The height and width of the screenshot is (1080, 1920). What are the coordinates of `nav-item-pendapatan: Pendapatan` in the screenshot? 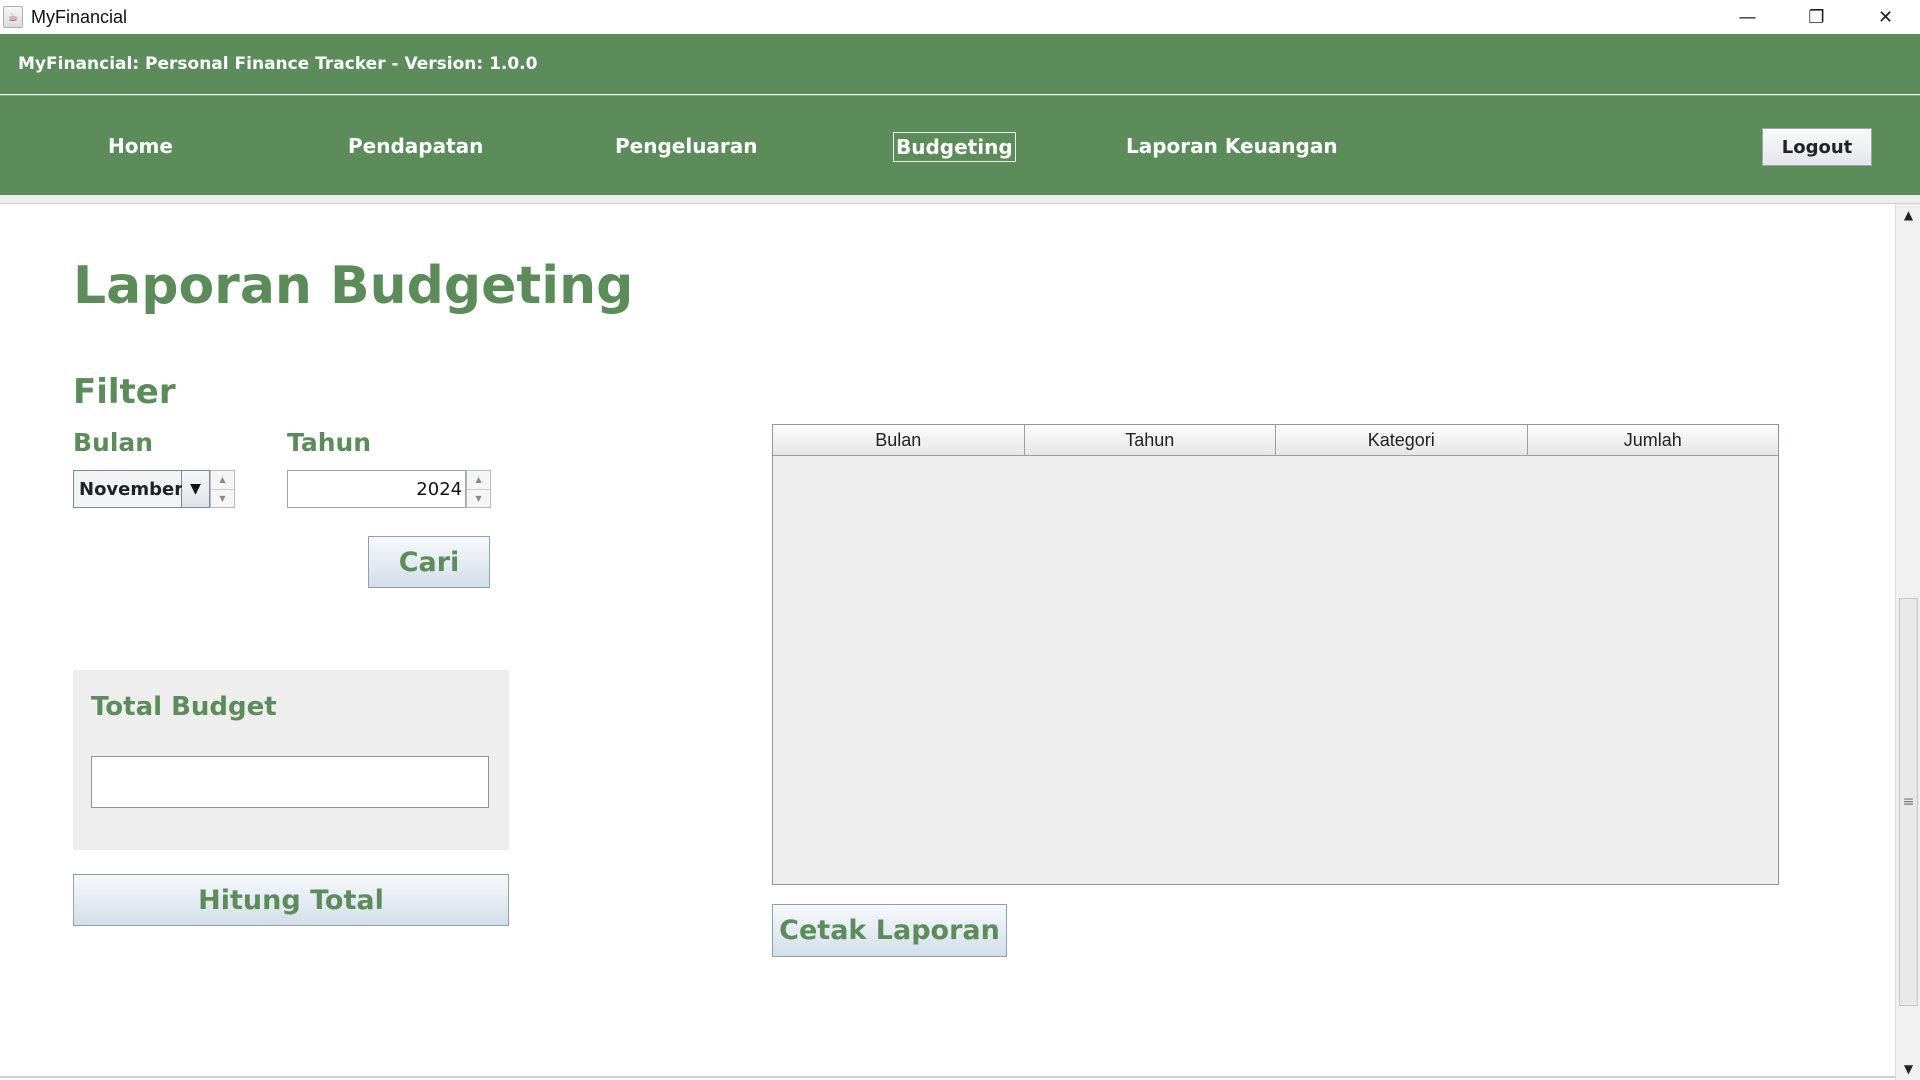 It's located at (415, 146).